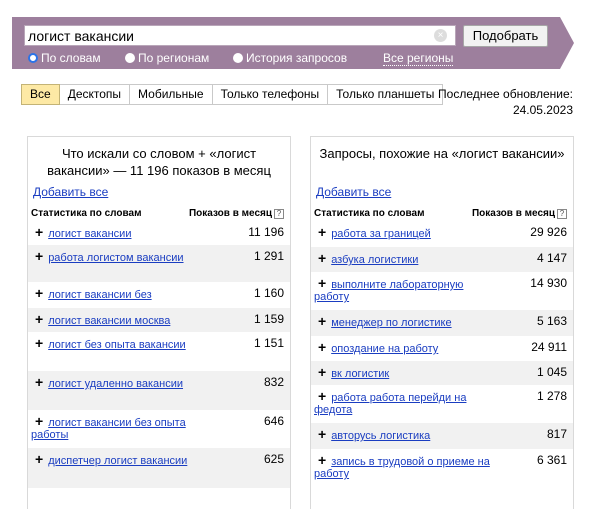 This screenshot has height=509, width=595. Describe the element at coordinates (95, 94) in the screenshot. I see `tab-desktops: Десктопы` at that location.